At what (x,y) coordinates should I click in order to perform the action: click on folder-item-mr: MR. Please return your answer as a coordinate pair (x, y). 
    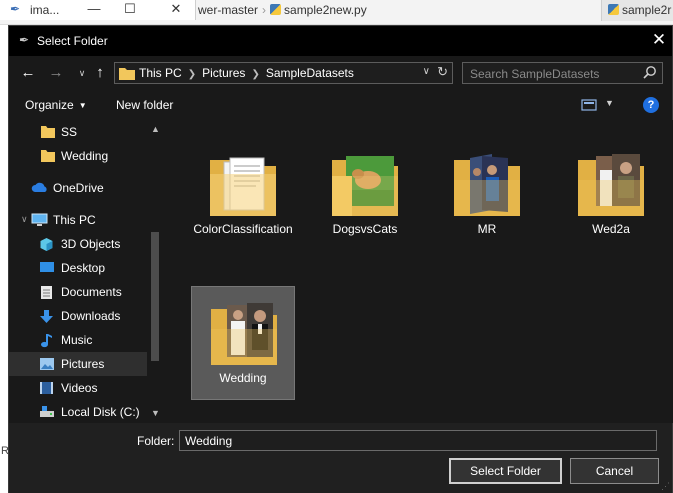
    Looking at the image, I should click on (487, 195).